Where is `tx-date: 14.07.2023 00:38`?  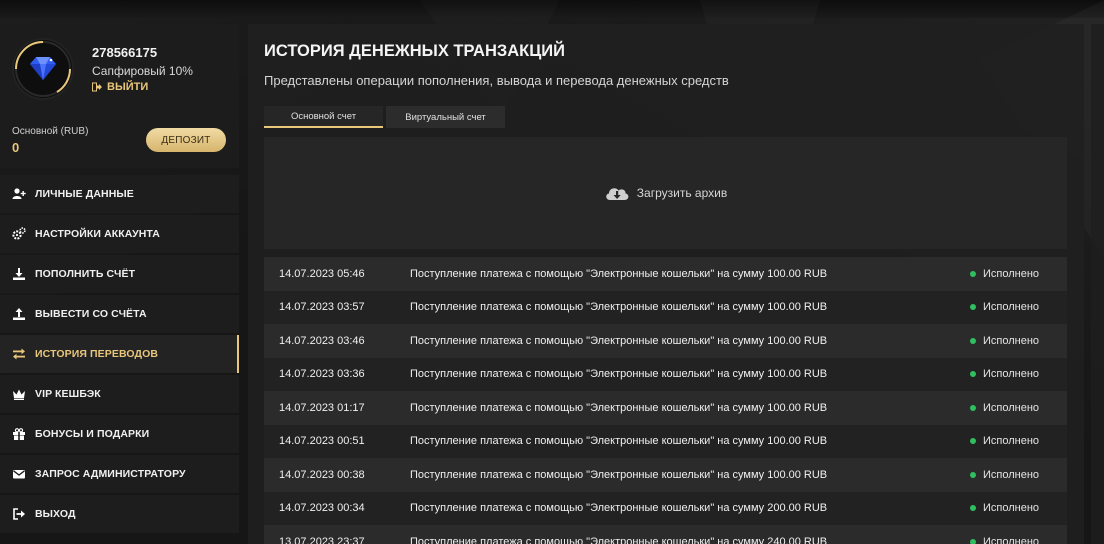 tx-date: 14.07.2023 00:38 is located at coordinates (322, 474).